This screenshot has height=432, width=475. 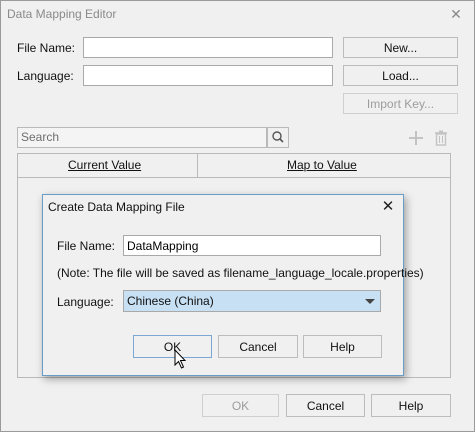 What do you see at coordinates (240, 405) in the screenshot?
I see `outer-ok-button: OK` at bounding box center [240, 405].